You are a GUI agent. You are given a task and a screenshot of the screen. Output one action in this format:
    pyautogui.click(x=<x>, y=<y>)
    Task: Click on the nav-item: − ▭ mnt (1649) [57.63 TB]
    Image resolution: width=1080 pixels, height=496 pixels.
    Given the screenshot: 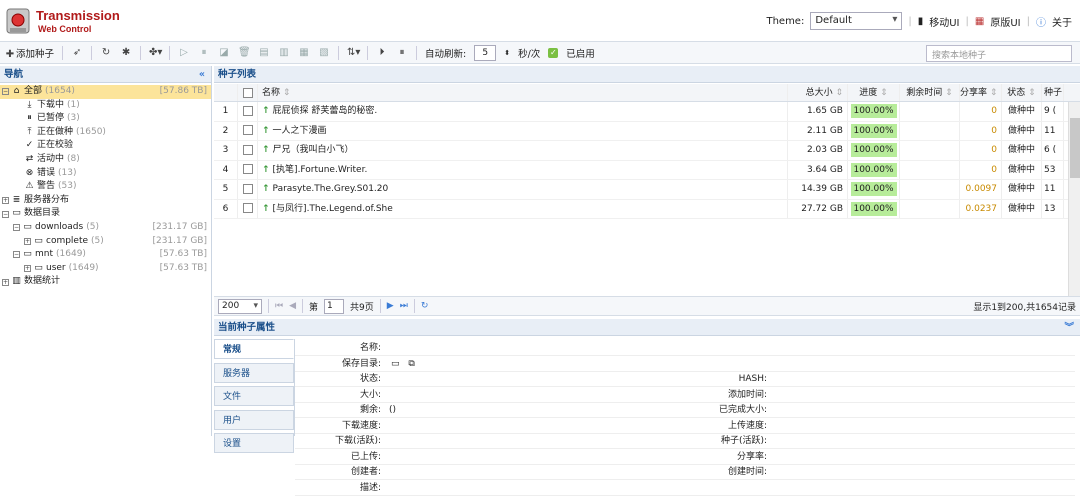 What is the action you would take?
    pyautogui.click(x=105, y=255)
    